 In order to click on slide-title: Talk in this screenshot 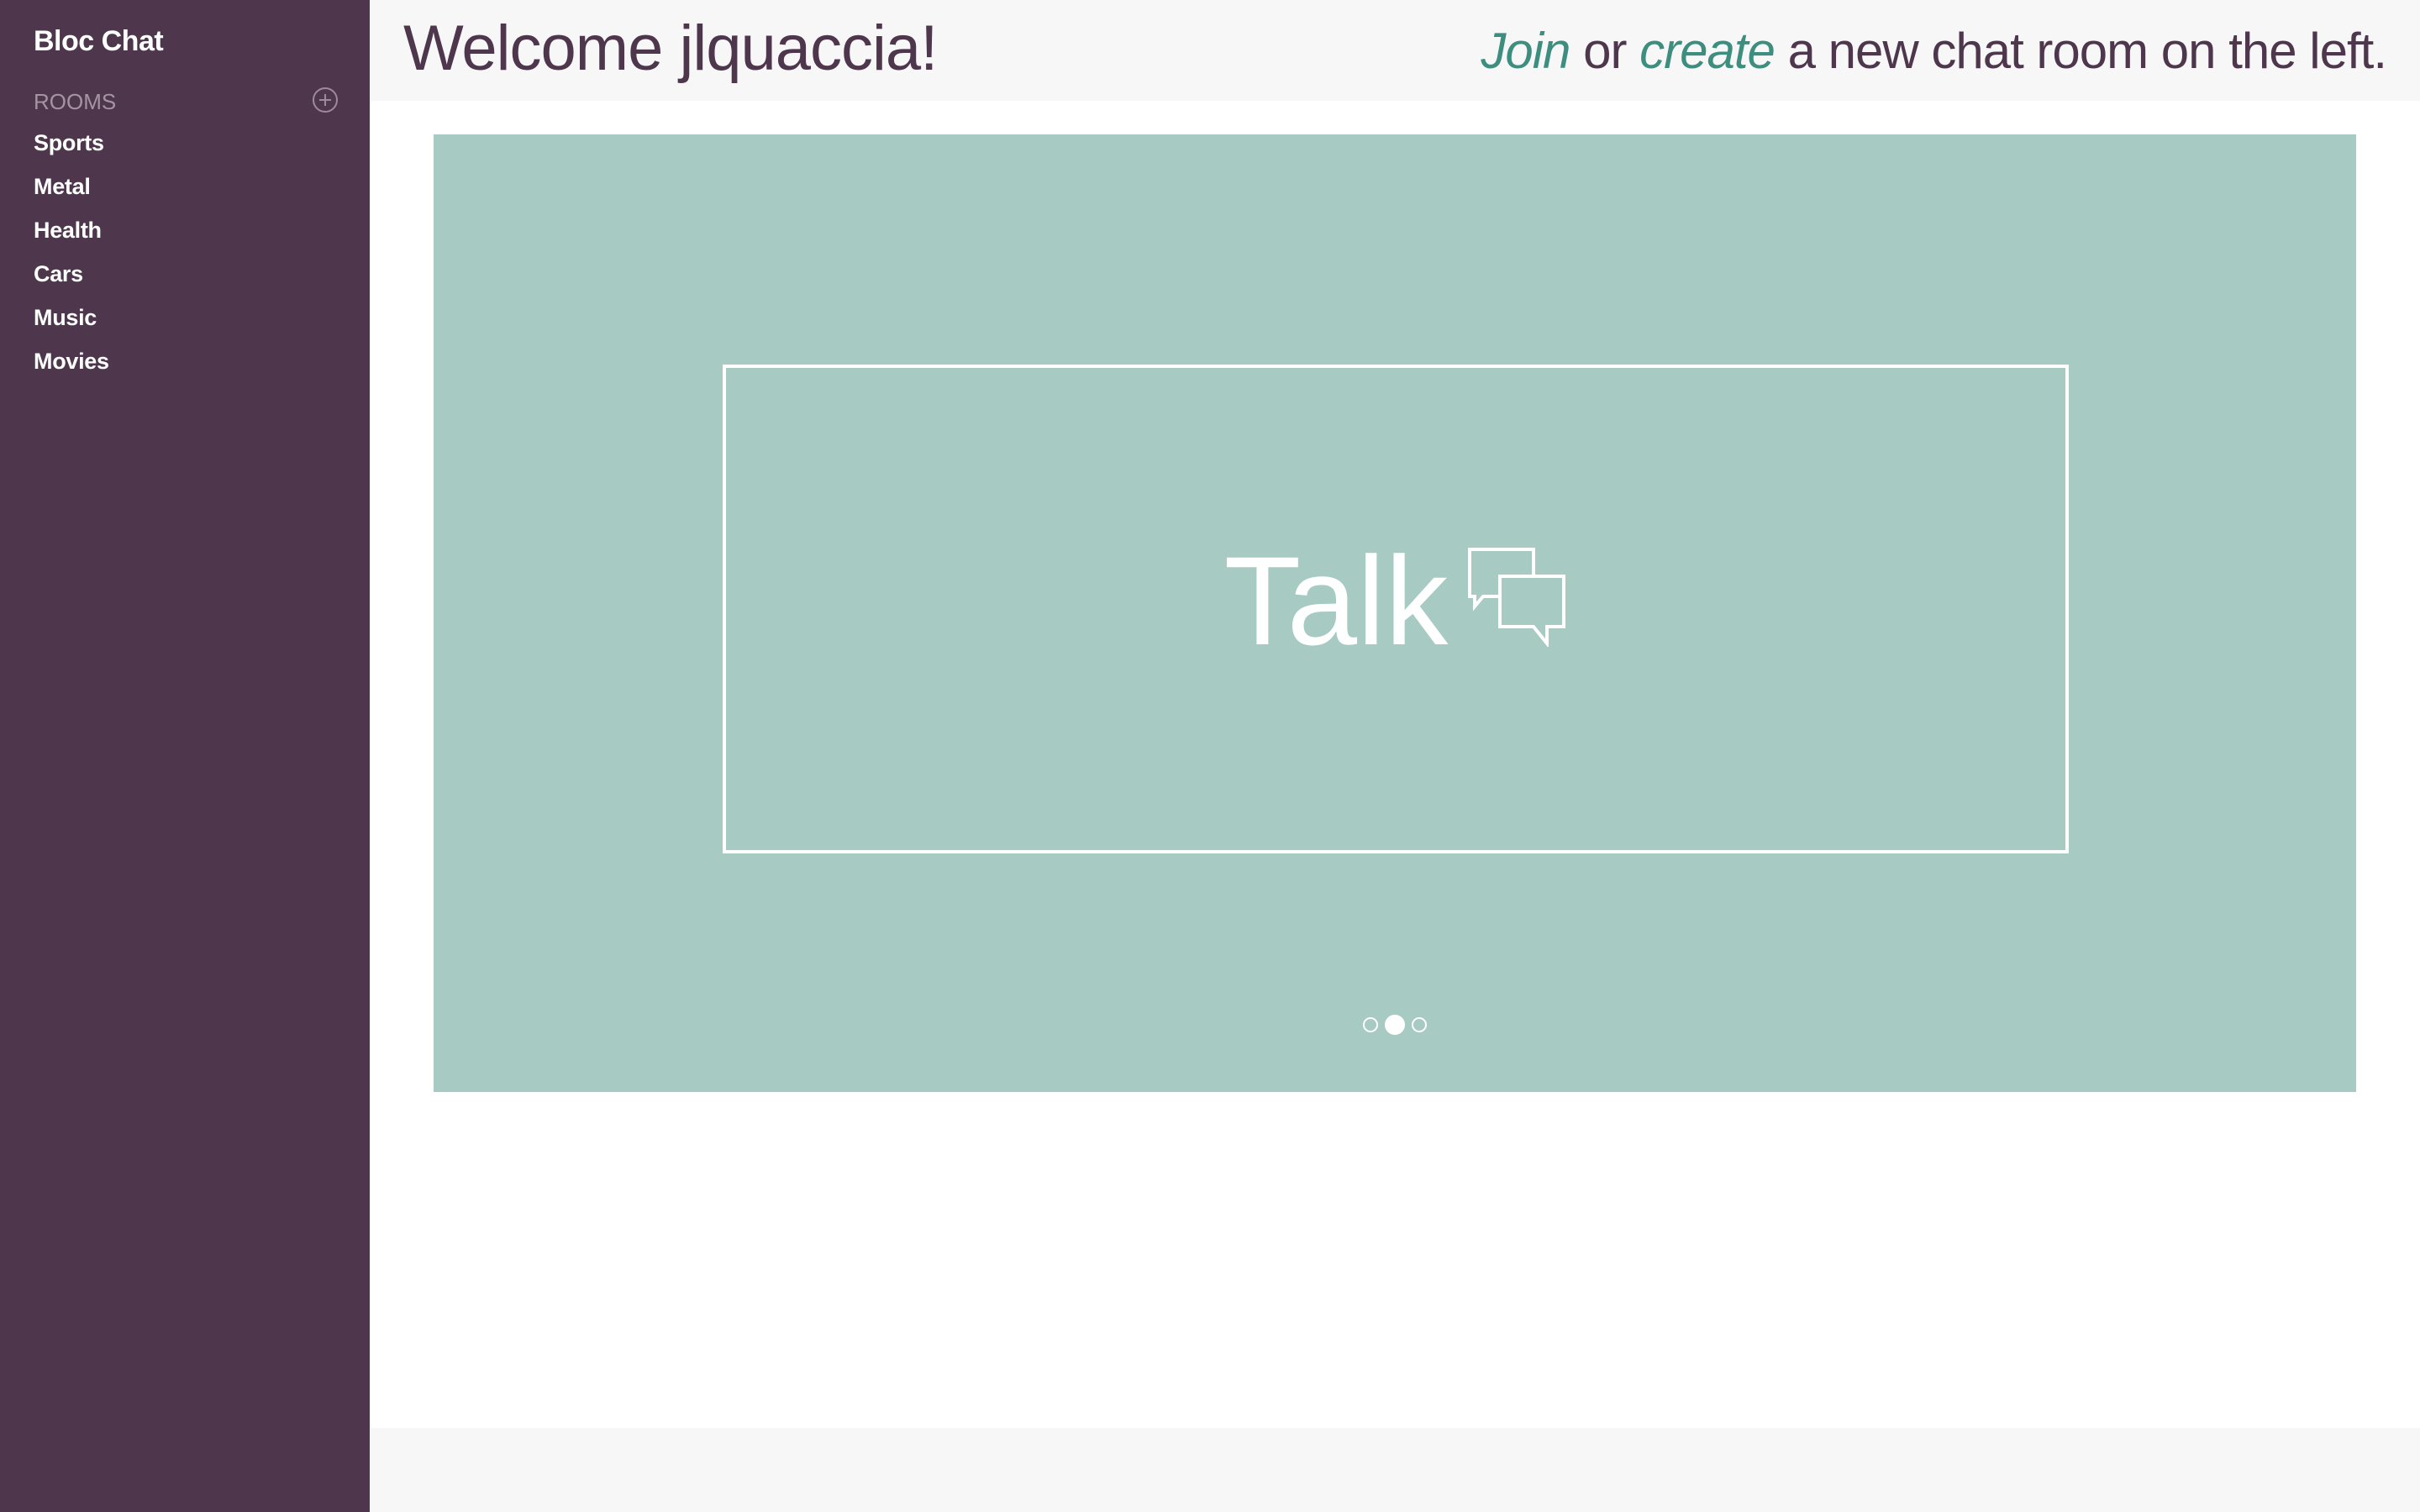, I will do `click(1336, 601)`.